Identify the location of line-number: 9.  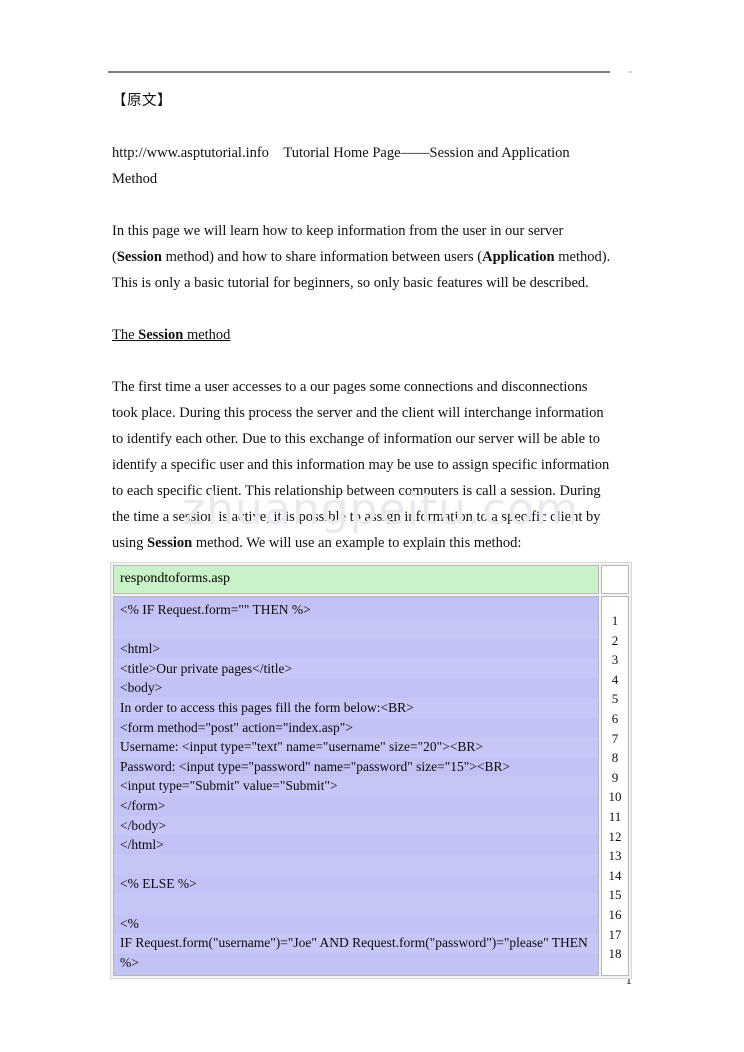
(615, 777).